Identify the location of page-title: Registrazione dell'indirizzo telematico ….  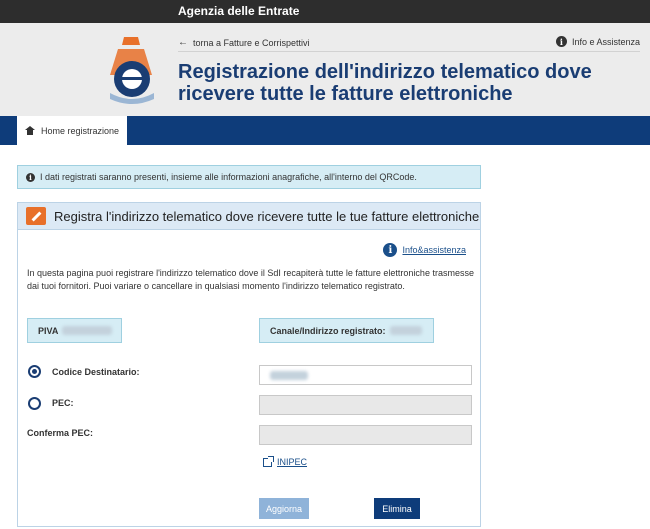
(385, 83).